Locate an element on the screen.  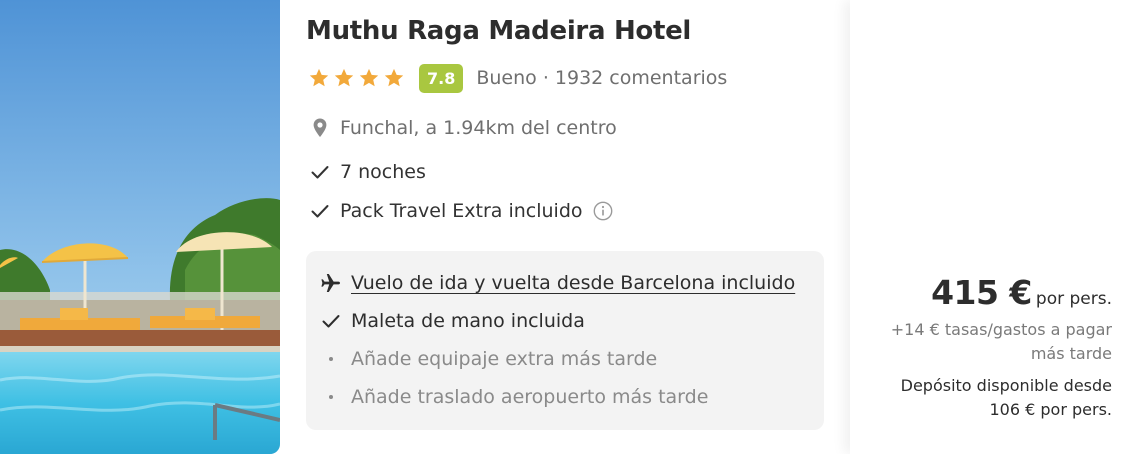
rating-row: 7.8 Bueno · 1932 comentarios is located at coordinates (516, 78).